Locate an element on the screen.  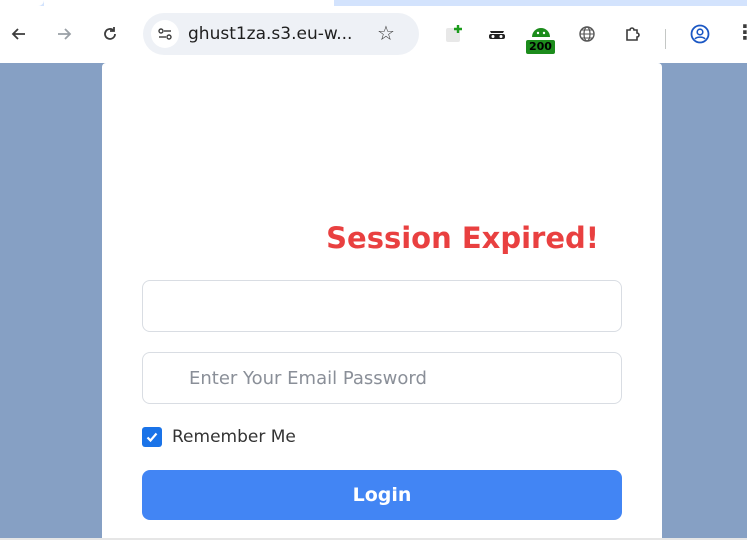
tune-icon is located at coordinates (165, 34).